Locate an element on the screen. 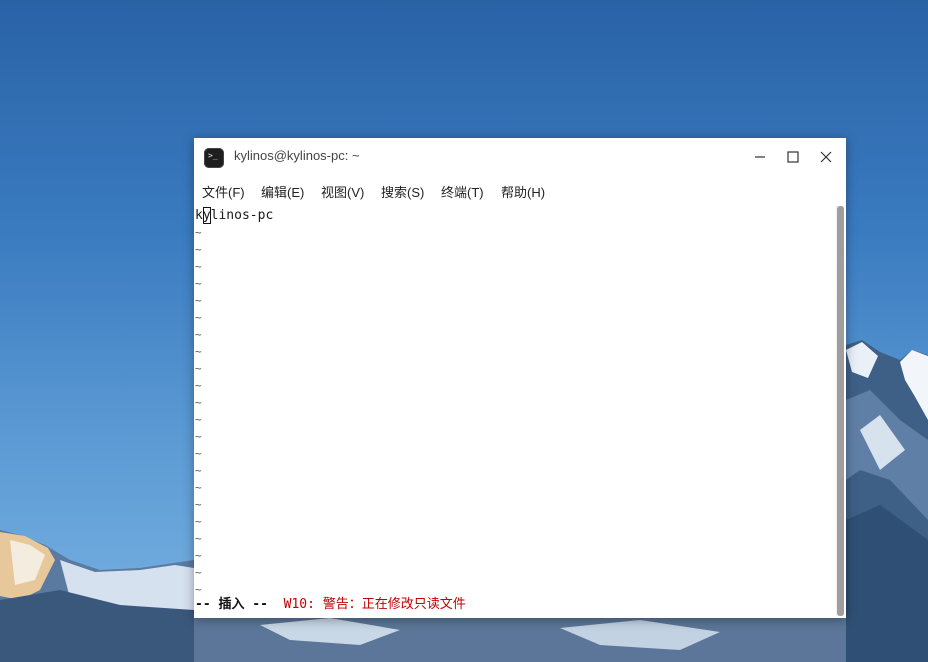  menu-item-view: 视图(V) is located at coordinates (342, 191).